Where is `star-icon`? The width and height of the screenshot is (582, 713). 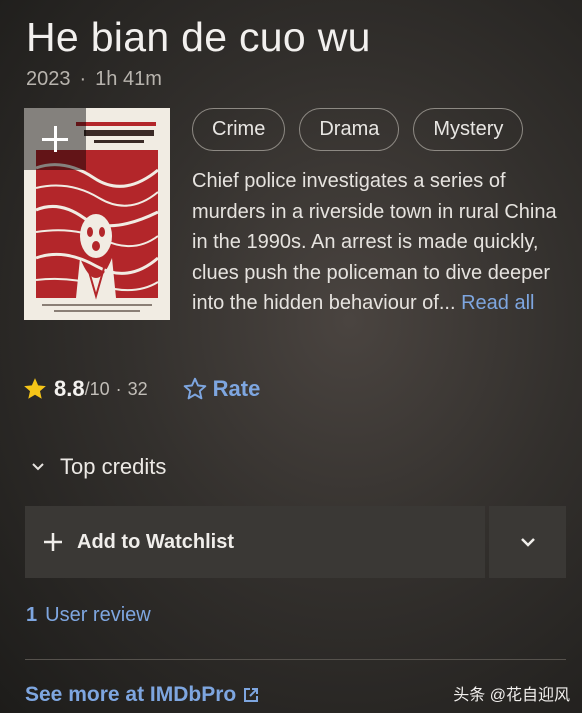
star-icon is located at coordinates (35, 388).